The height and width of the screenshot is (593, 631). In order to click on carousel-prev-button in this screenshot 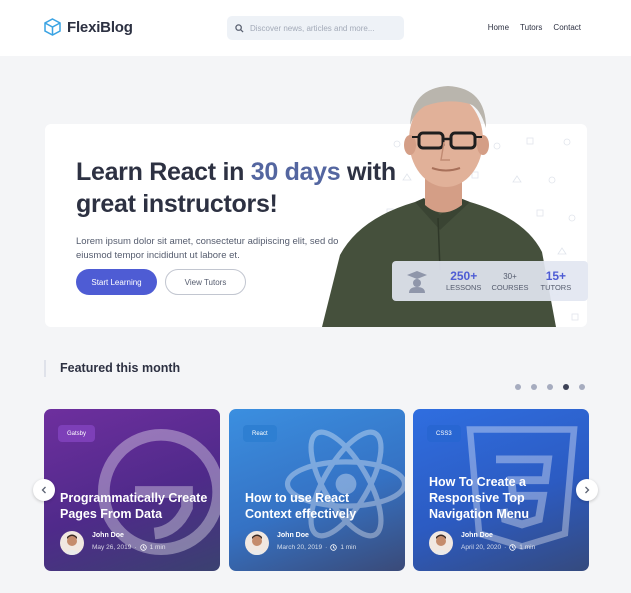, I will do `click(44, 490)`.